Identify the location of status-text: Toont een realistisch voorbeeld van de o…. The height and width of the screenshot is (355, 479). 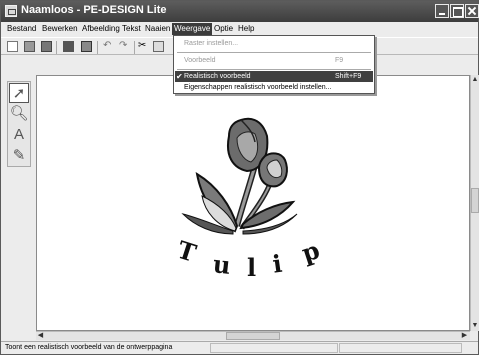
(89, 347).